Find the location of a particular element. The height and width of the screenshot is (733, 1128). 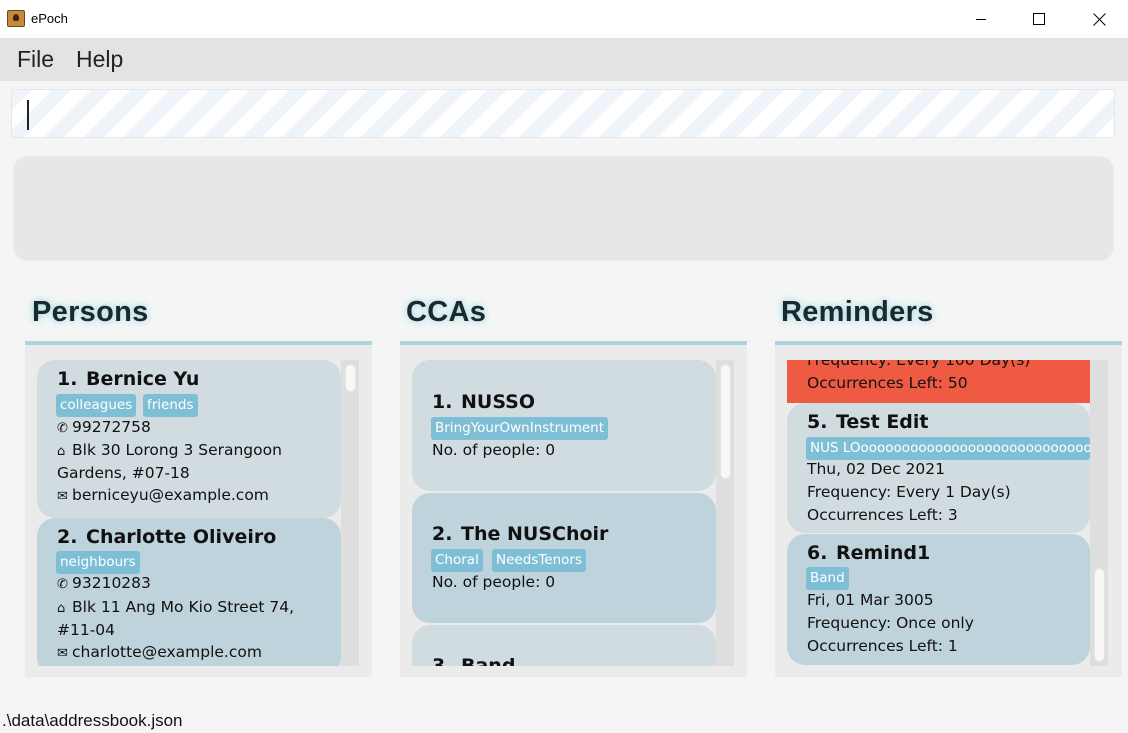

person-address: Blk 30 Lorong 3 Serangoon is located at coordinates (177, 450).